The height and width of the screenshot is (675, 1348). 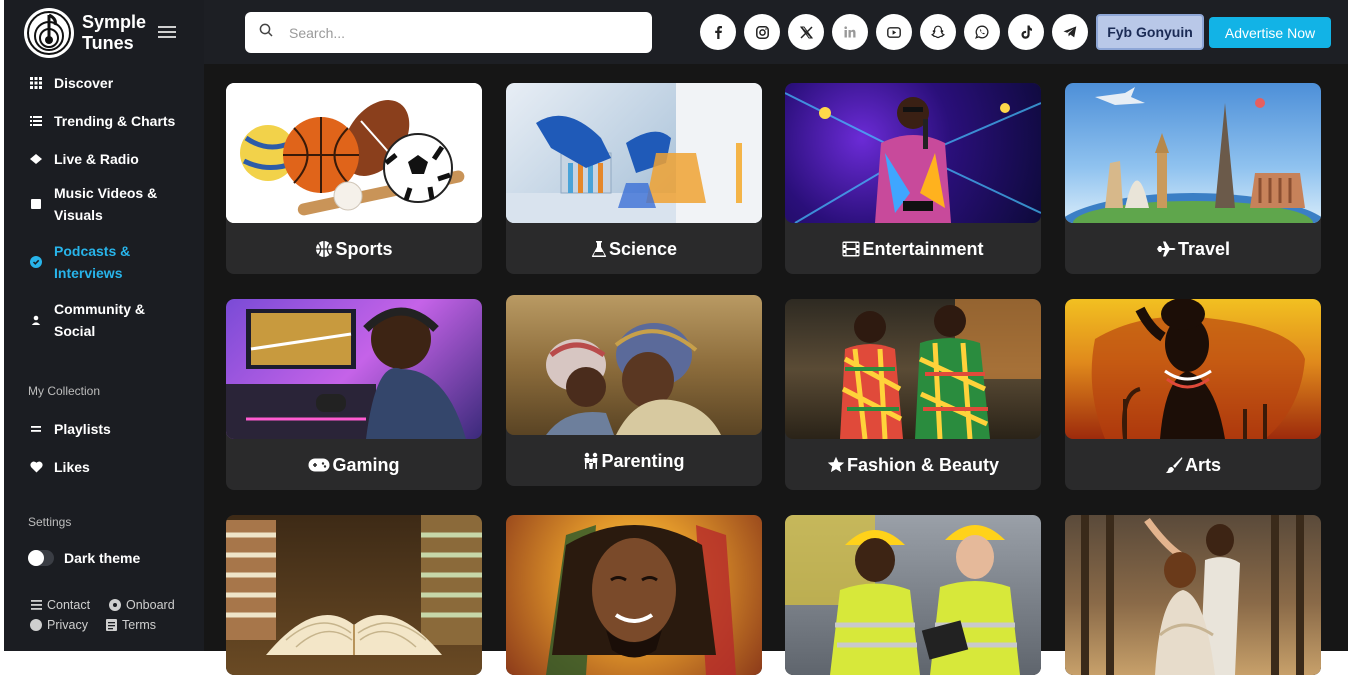 What do you see at coordinates (366, 464) in the screenshot?
I see `category-label: Gaming` at bounding box center [366, 464].